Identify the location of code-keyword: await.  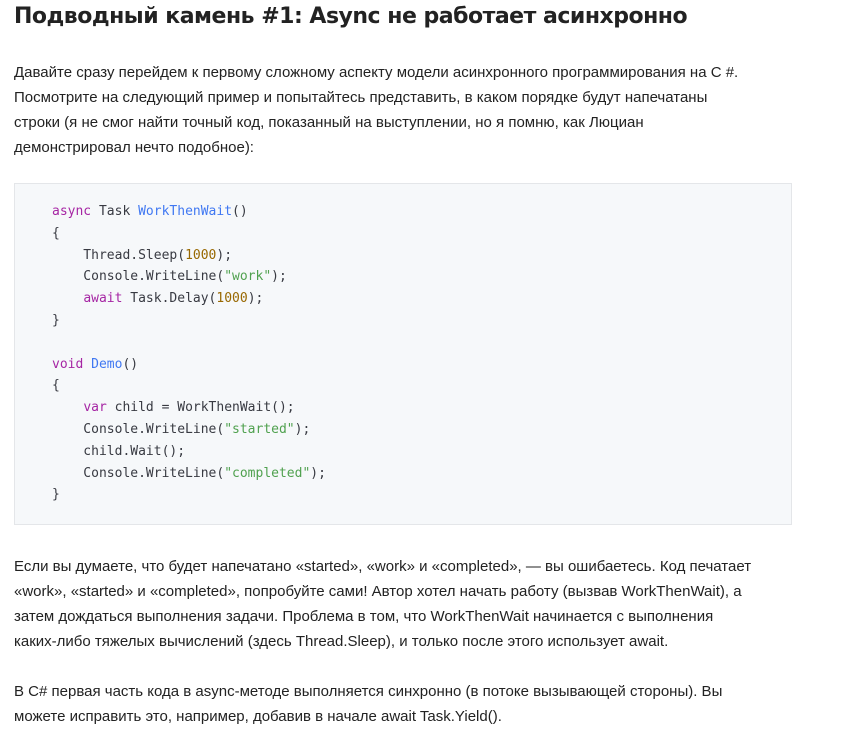
(103, 299).